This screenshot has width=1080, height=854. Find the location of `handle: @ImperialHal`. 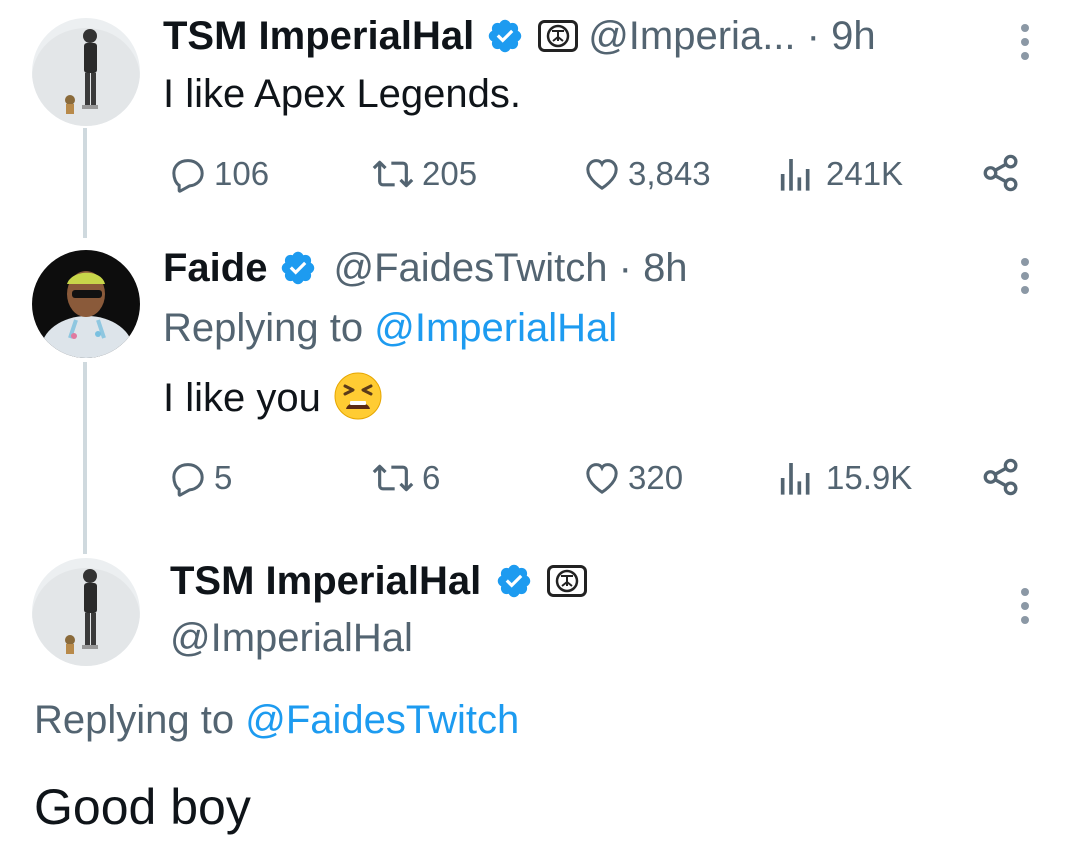

handle: @ImperialHal is located at coordinates (291, 638).